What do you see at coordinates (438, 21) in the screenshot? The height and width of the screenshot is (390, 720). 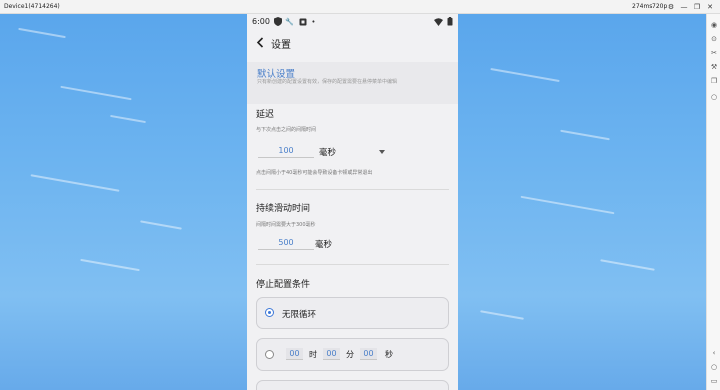 I see `wifi-icon` at bounding box center [438, 21].